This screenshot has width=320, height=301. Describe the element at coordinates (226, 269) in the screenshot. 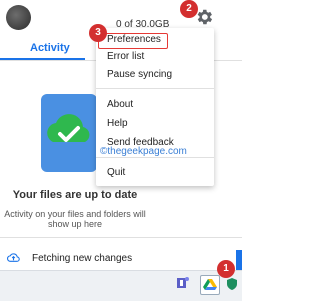

I see `step-badge-1: 1` at that location.